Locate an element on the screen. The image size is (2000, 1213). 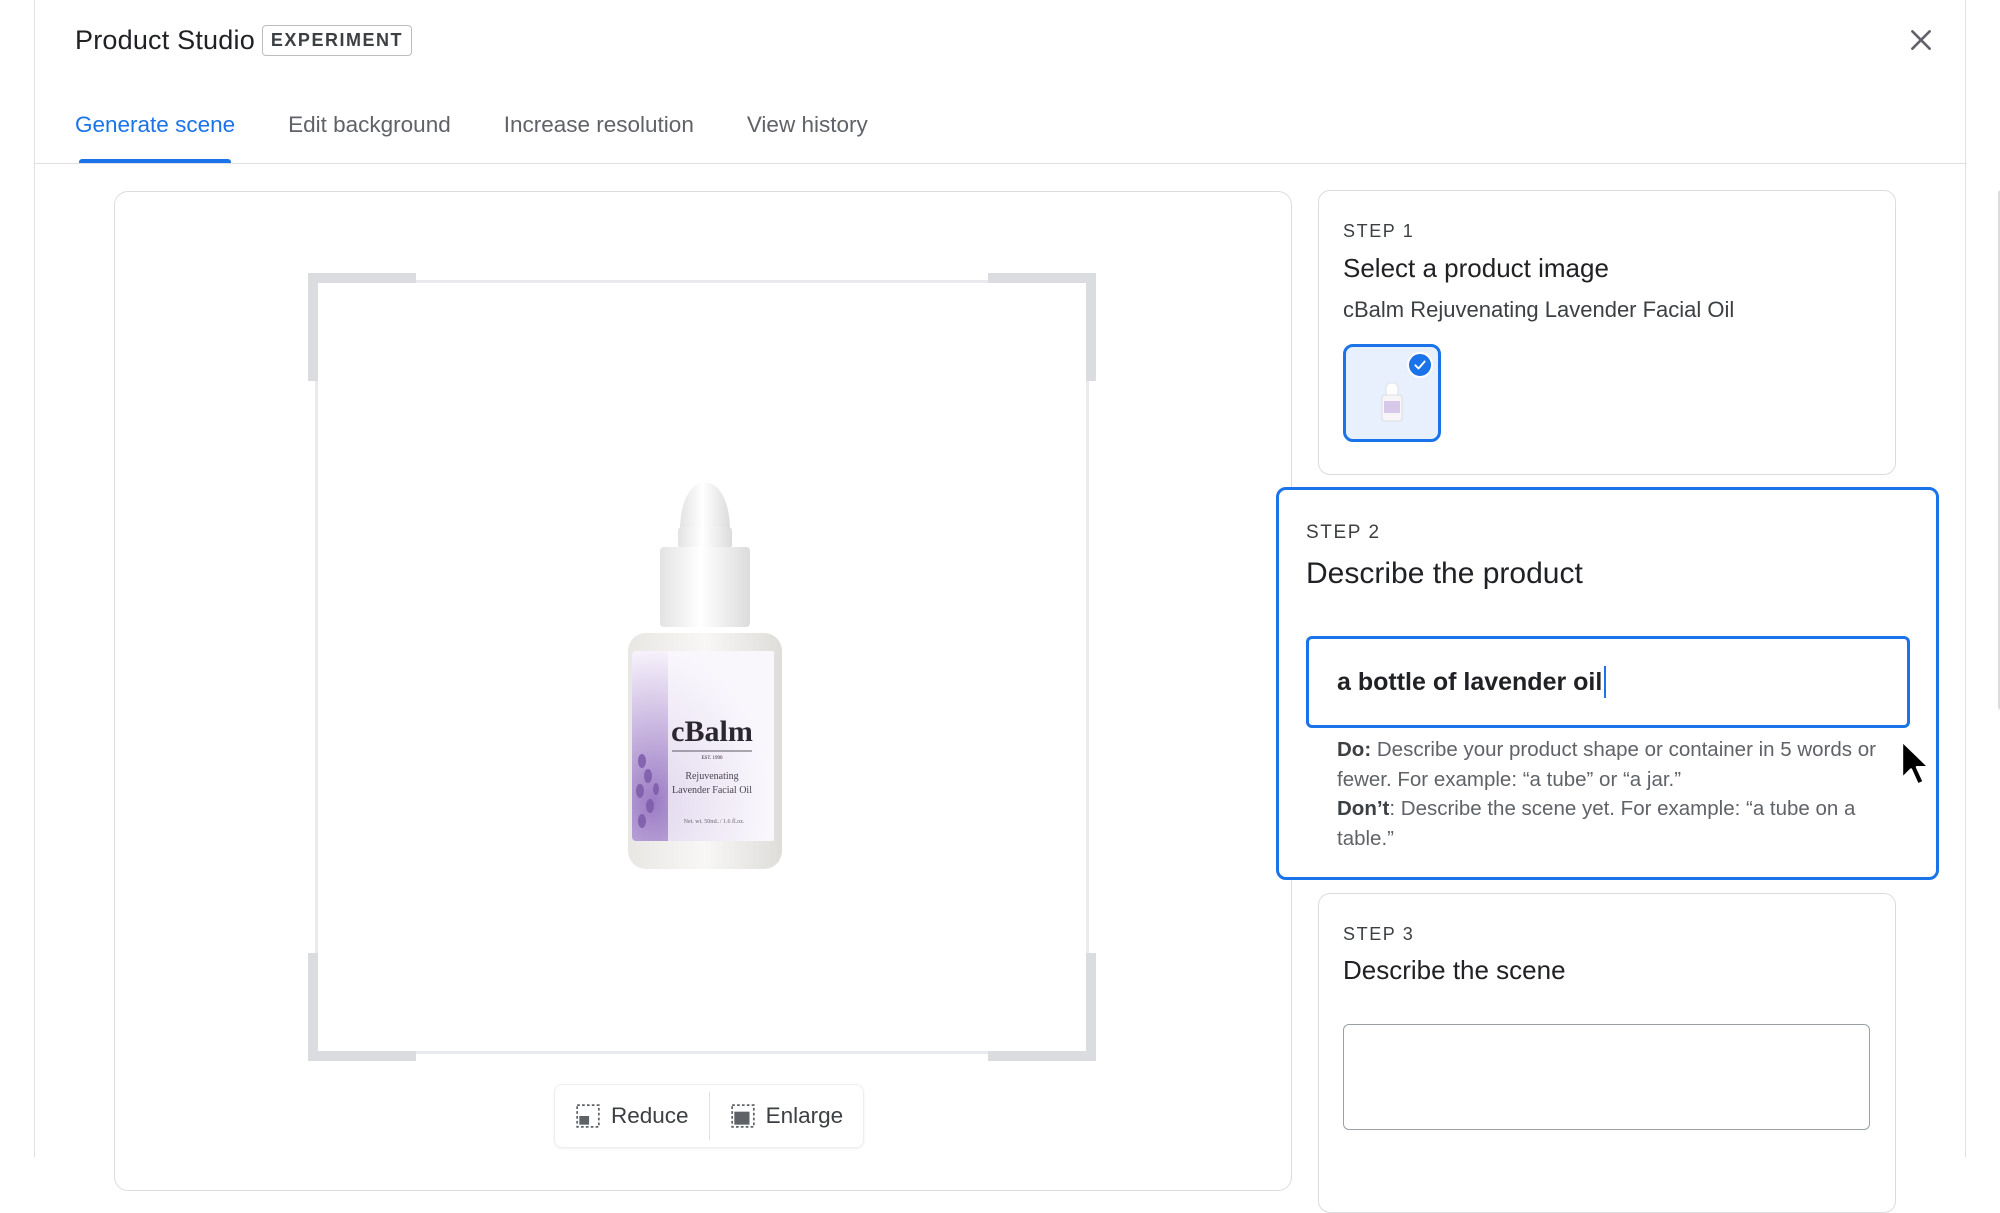
tab-edit-background: Edit background is located at coordinates (369, 134).